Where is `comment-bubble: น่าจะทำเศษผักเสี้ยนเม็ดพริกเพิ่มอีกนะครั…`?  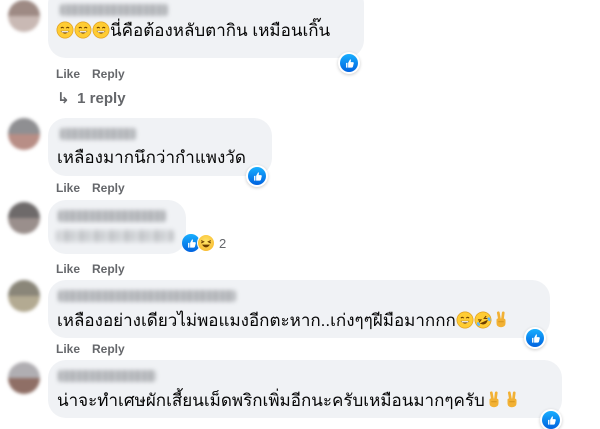
comment-bubble: น่าจะทำเศษผักเสี้ยนเม็ดพริกเพิ่มอีกนะครั… is located at coordinates (305, 389).